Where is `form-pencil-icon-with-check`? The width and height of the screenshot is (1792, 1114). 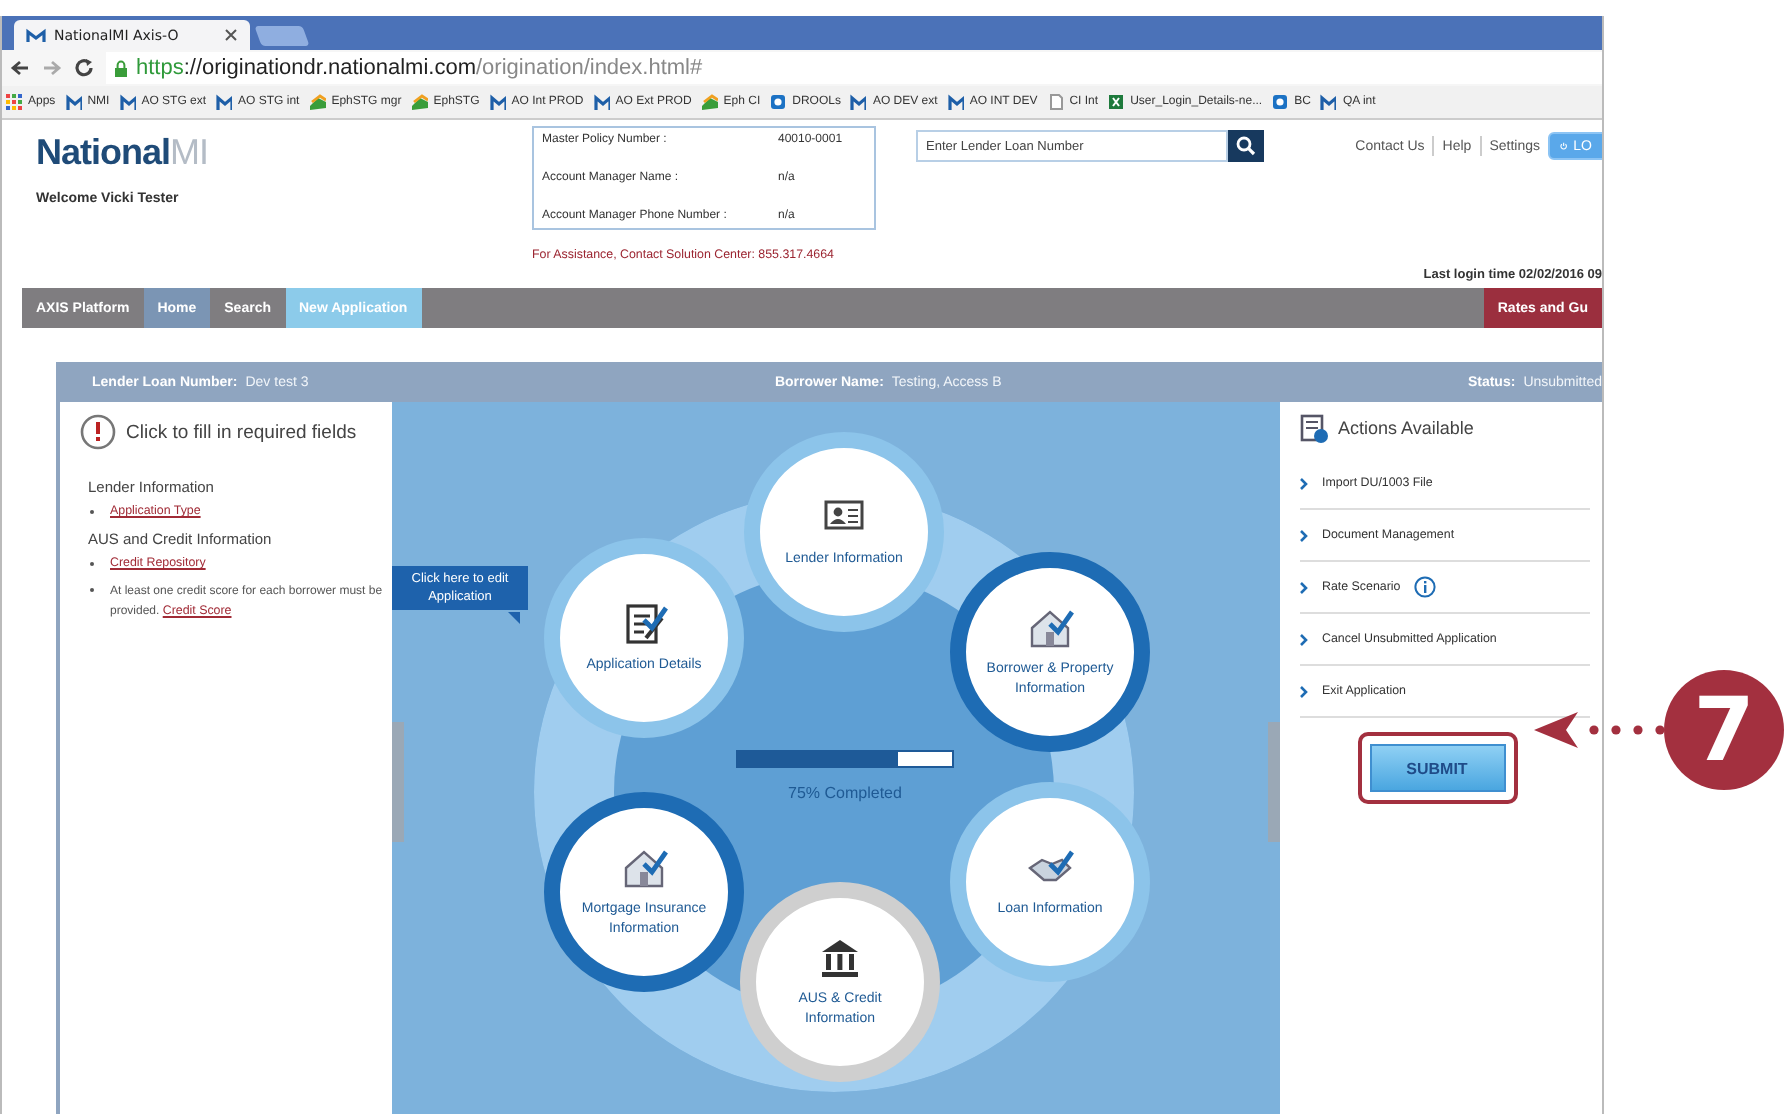 form-pencil-icon-with-check is located at coordinates (644, 624).